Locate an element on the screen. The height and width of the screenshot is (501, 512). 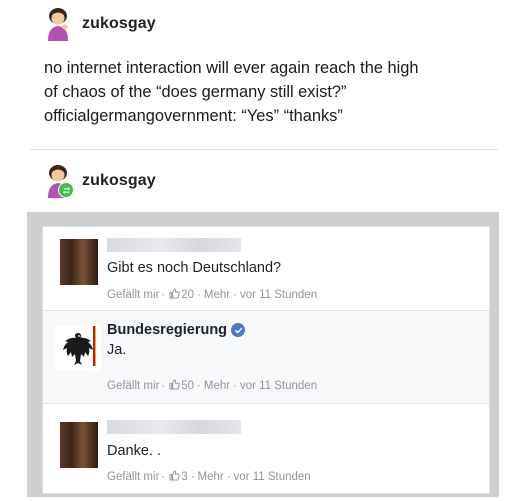
reblog-username: zukosgay is located at coordinates (119, 181).